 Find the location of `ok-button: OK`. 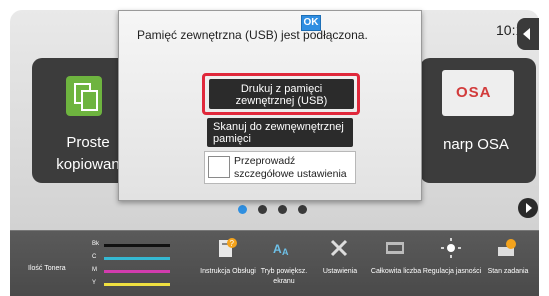

ok-button: OK is located at coordinates (311, 23).